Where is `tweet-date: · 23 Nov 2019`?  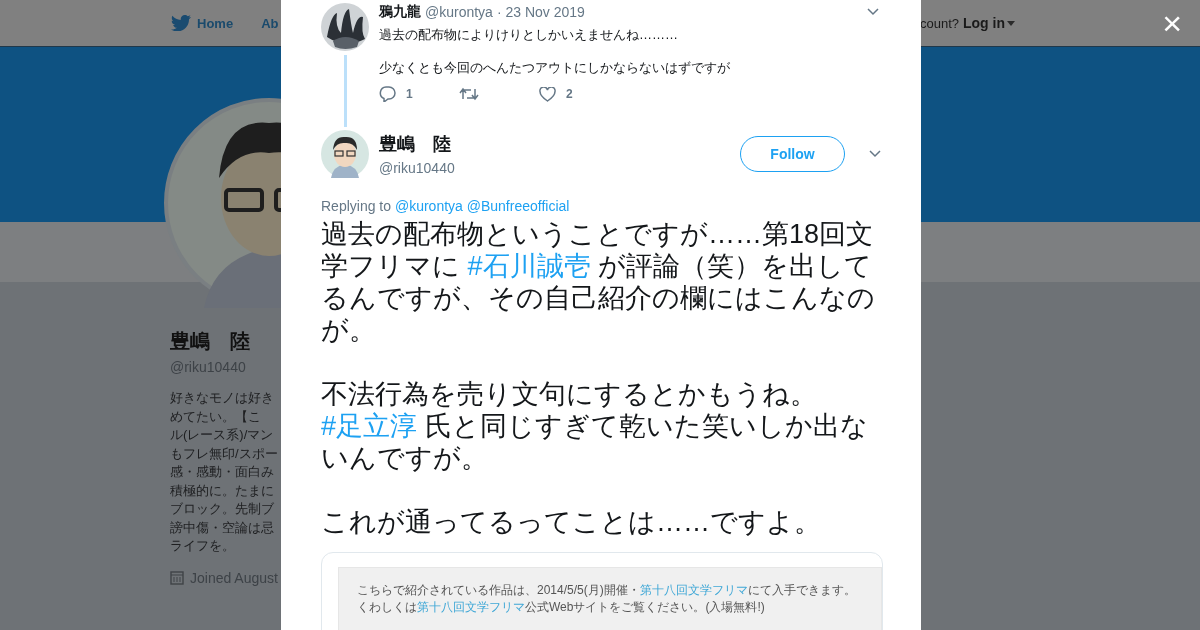 tweet-date: · 23 Nov 2019 is located at coordinates (540, 12).